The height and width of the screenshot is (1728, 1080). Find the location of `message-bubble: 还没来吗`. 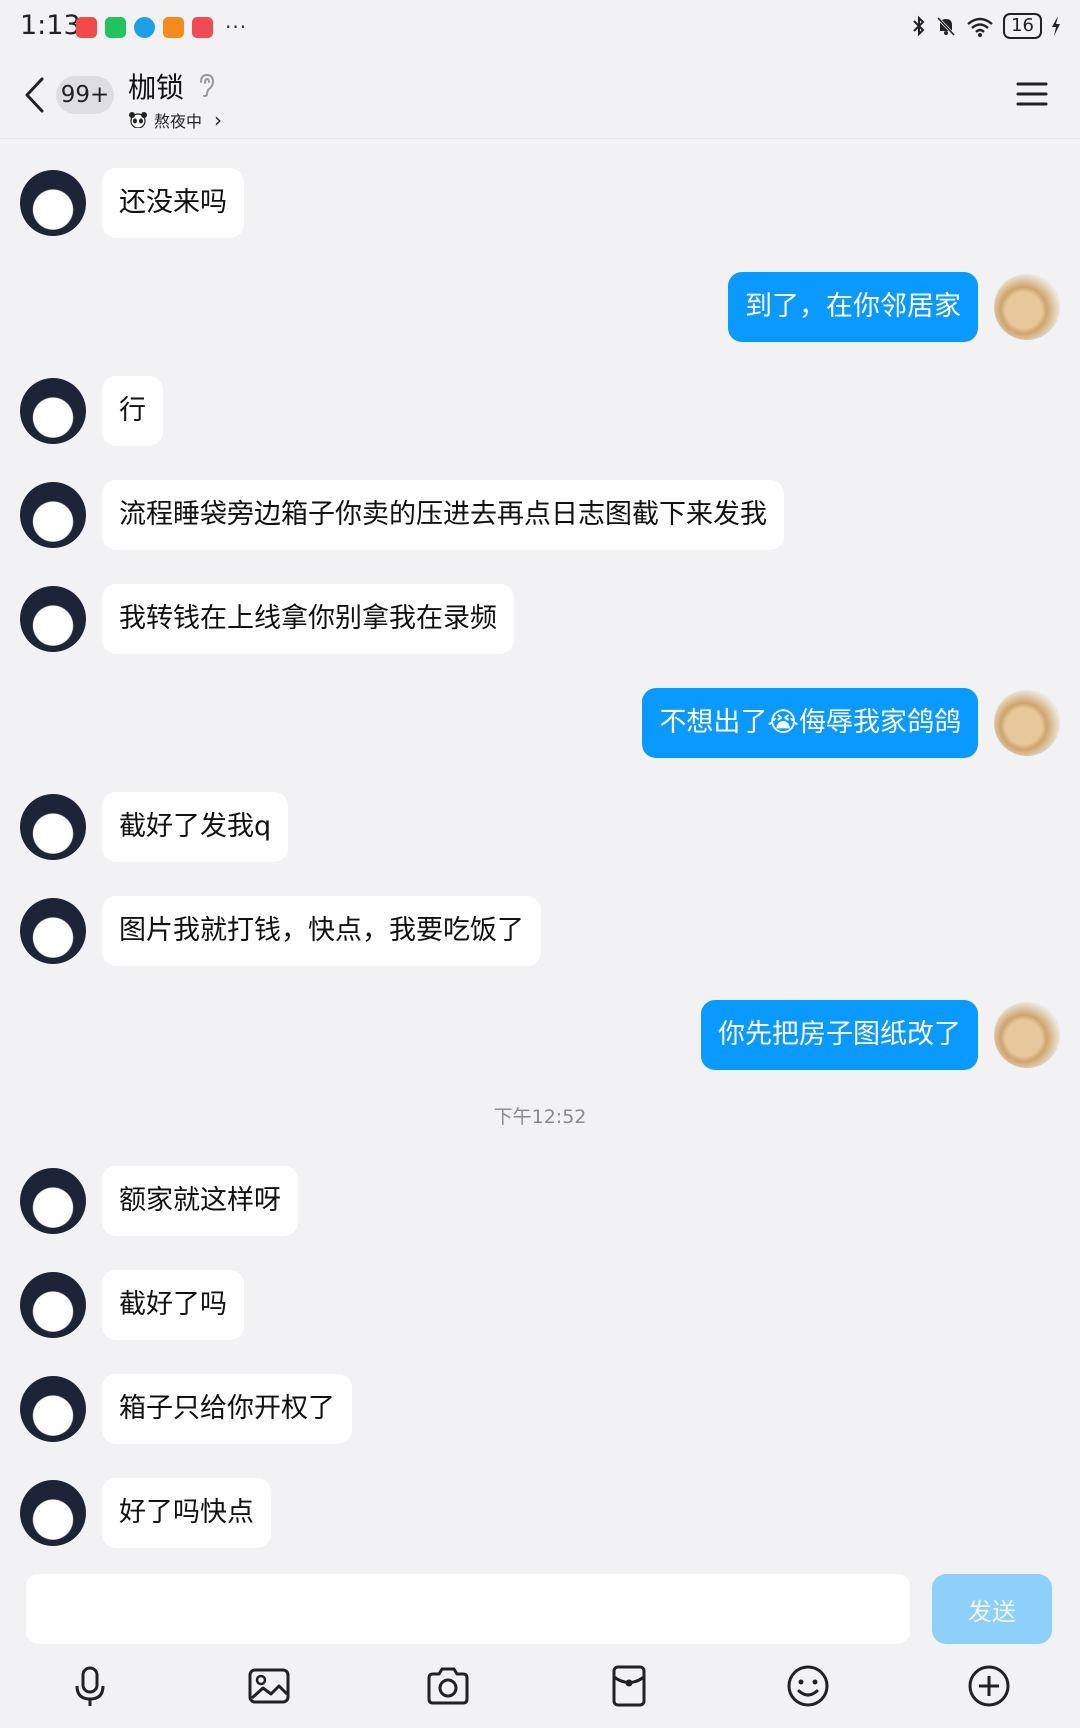

message-bubble: 还没来吗 is located at coordinates (173, 203).